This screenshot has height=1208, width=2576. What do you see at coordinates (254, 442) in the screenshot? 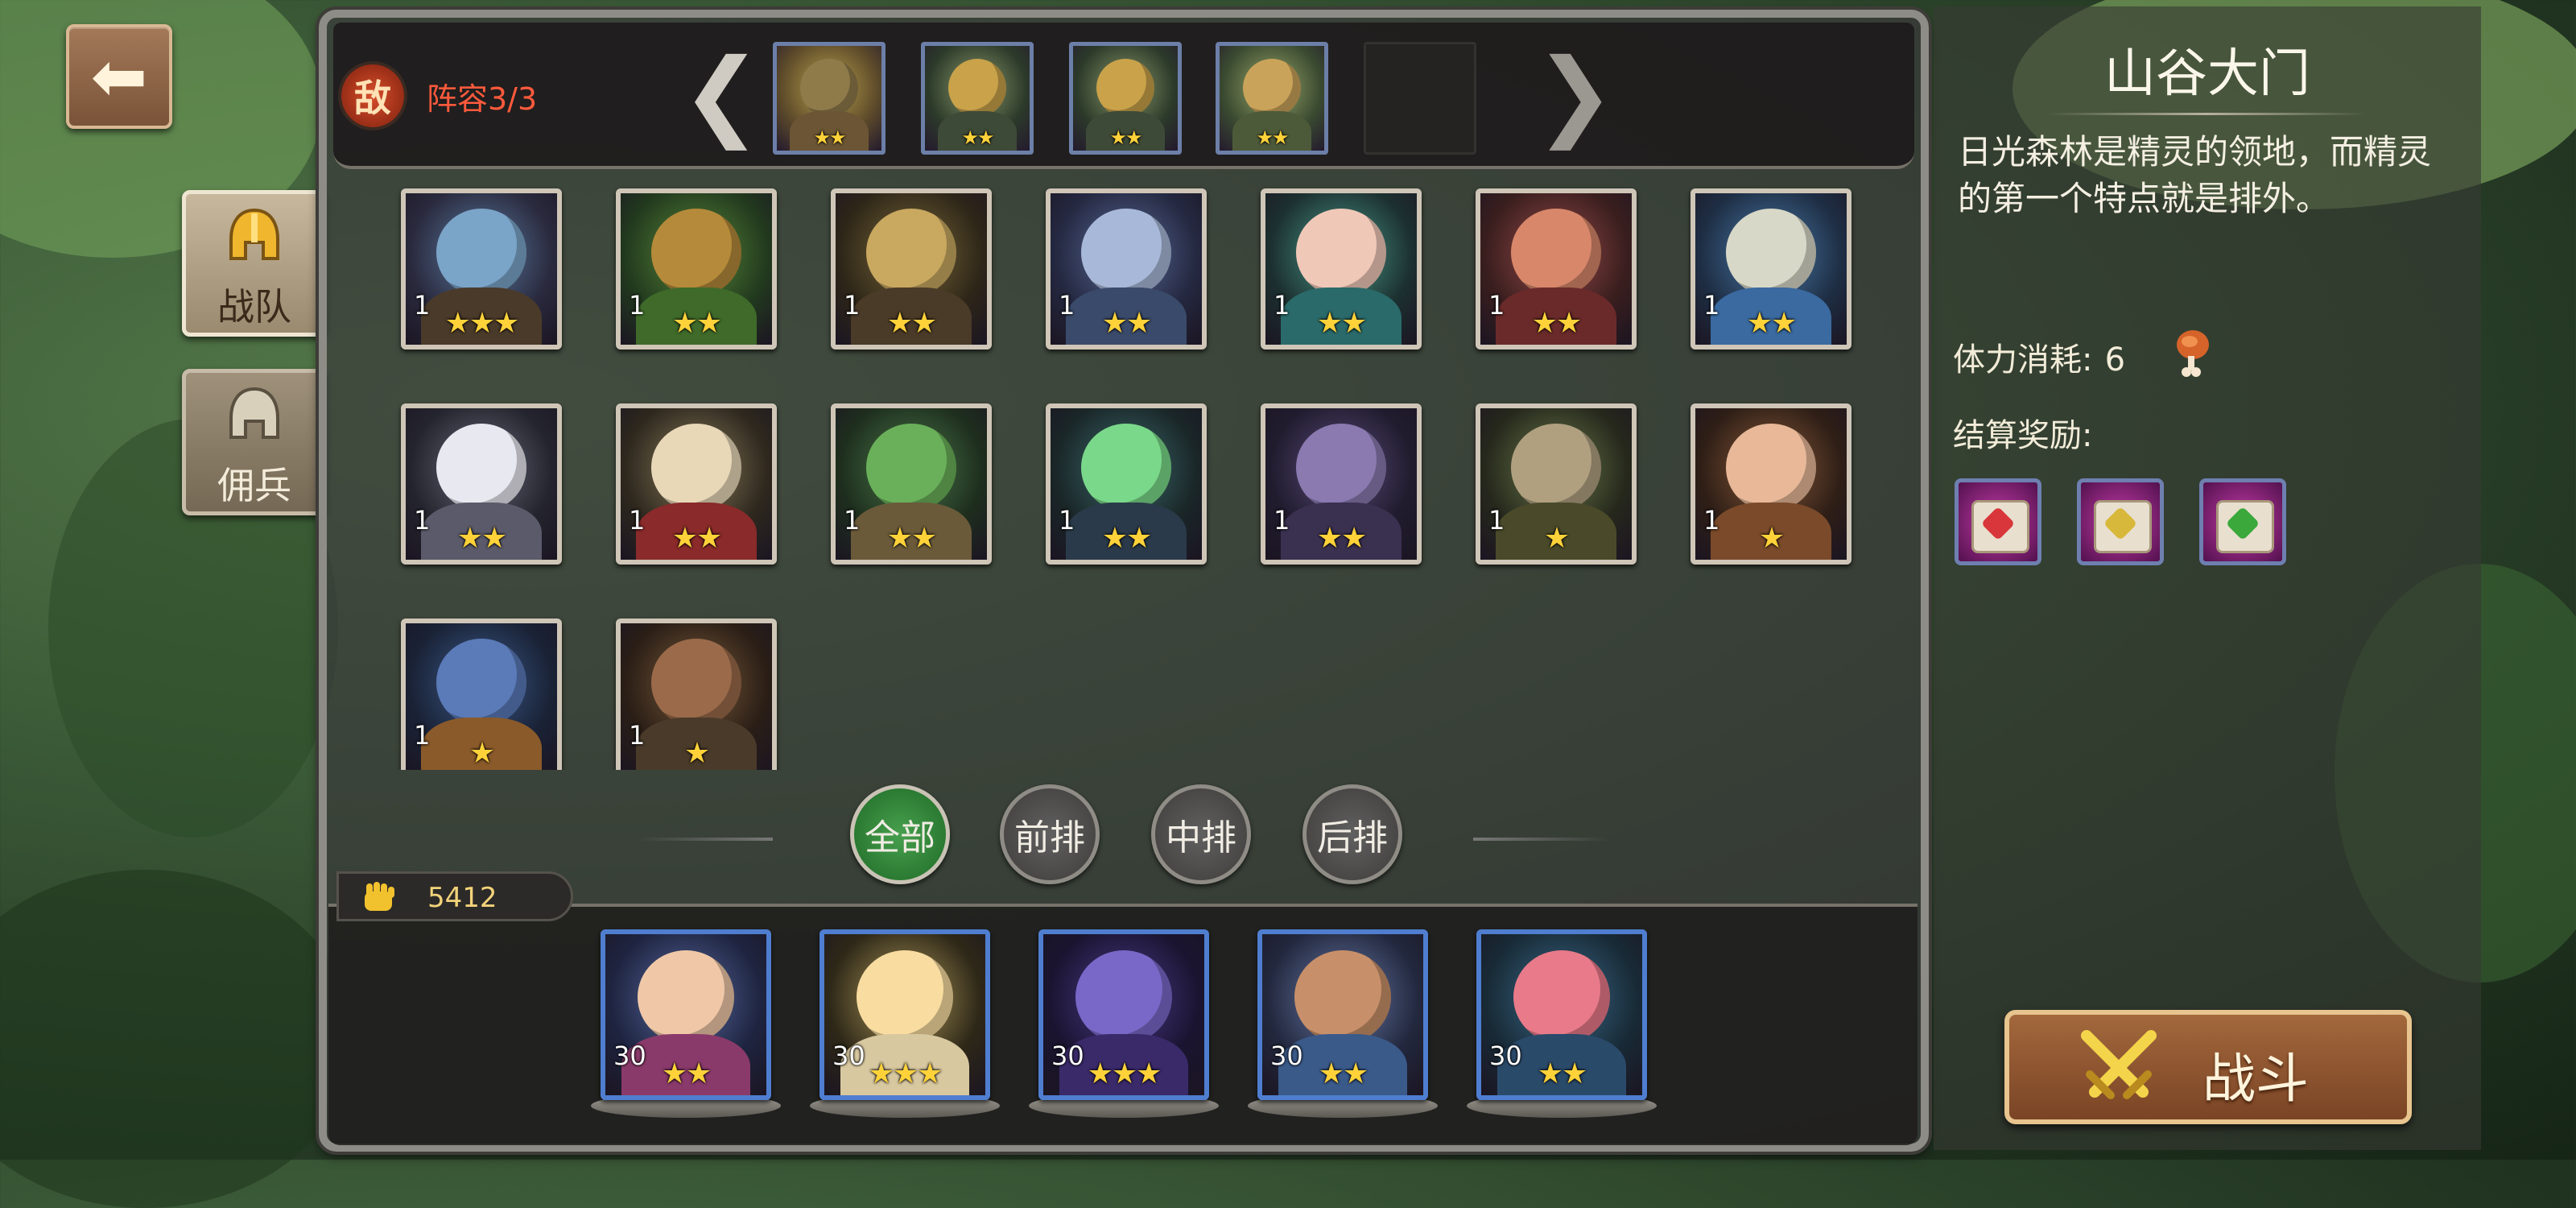
I see `tab-mercenary: 佣兵` at bounding box center [254, 442].